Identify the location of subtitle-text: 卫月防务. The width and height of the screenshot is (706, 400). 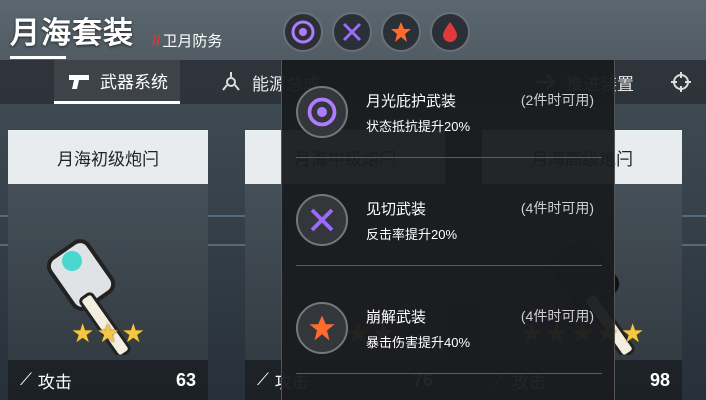
(192, 41).